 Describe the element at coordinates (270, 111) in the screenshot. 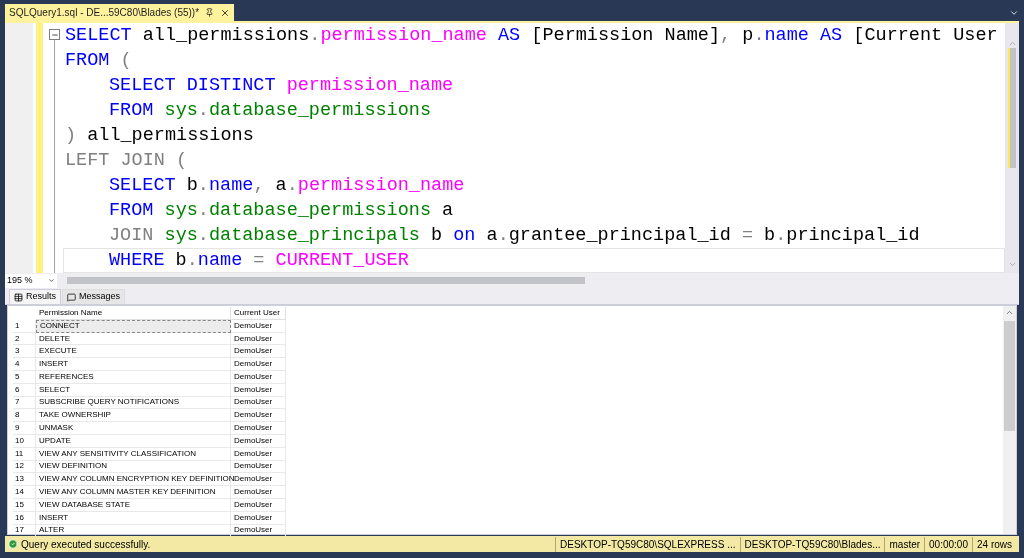

I see `code-line: FROM sys.database_permissions` at that location.